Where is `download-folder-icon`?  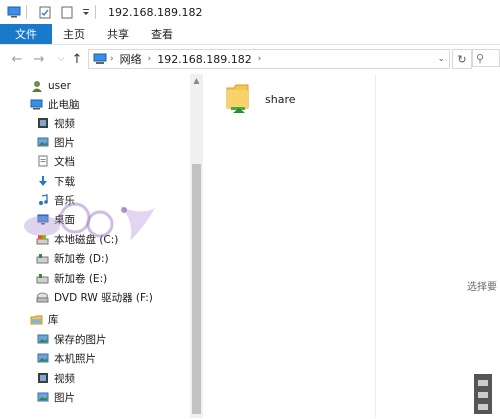
download-folder-icon is located at coordinates (42, 181).